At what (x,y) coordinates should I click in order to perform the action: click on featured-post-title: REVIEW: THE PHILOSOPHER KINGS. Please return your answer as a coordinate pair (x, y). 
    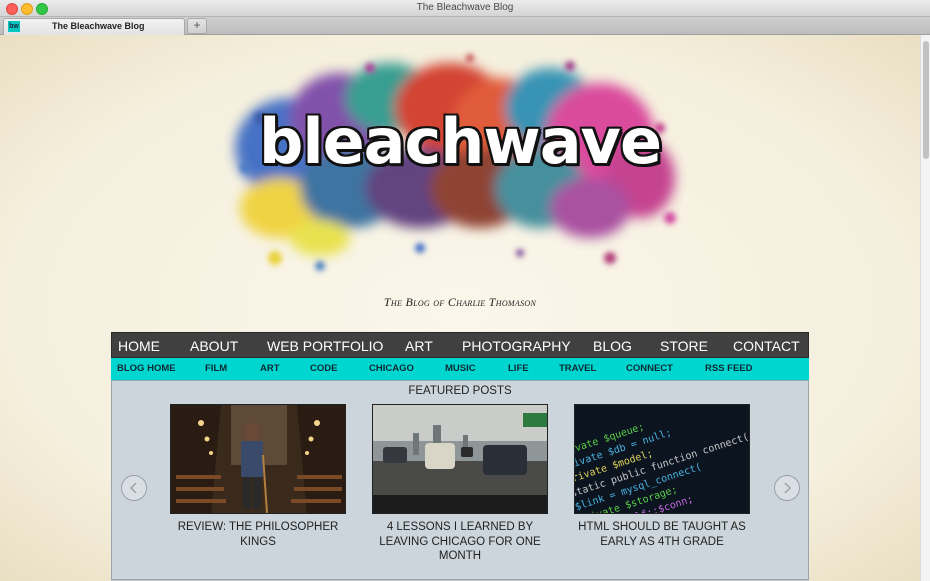
    Looking at the image, I should click on (258, 534).